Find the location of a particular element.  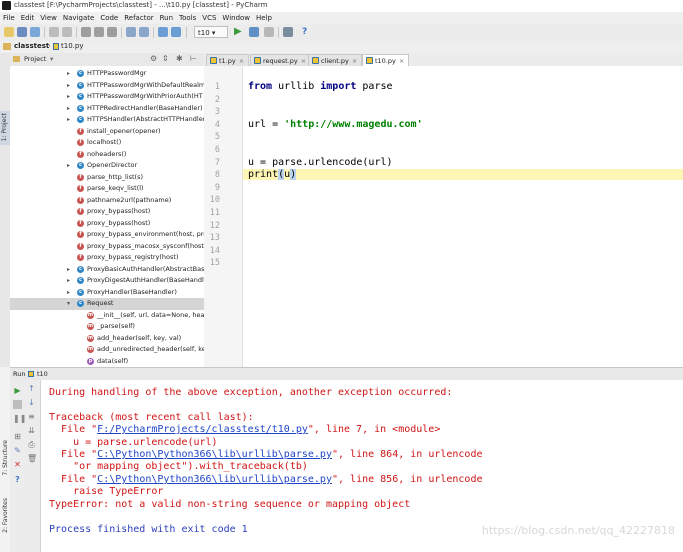

project-panel-header: Project ▾ ⚙ ⇕ ✱ ⊢ is located at coordinates (107, 60).